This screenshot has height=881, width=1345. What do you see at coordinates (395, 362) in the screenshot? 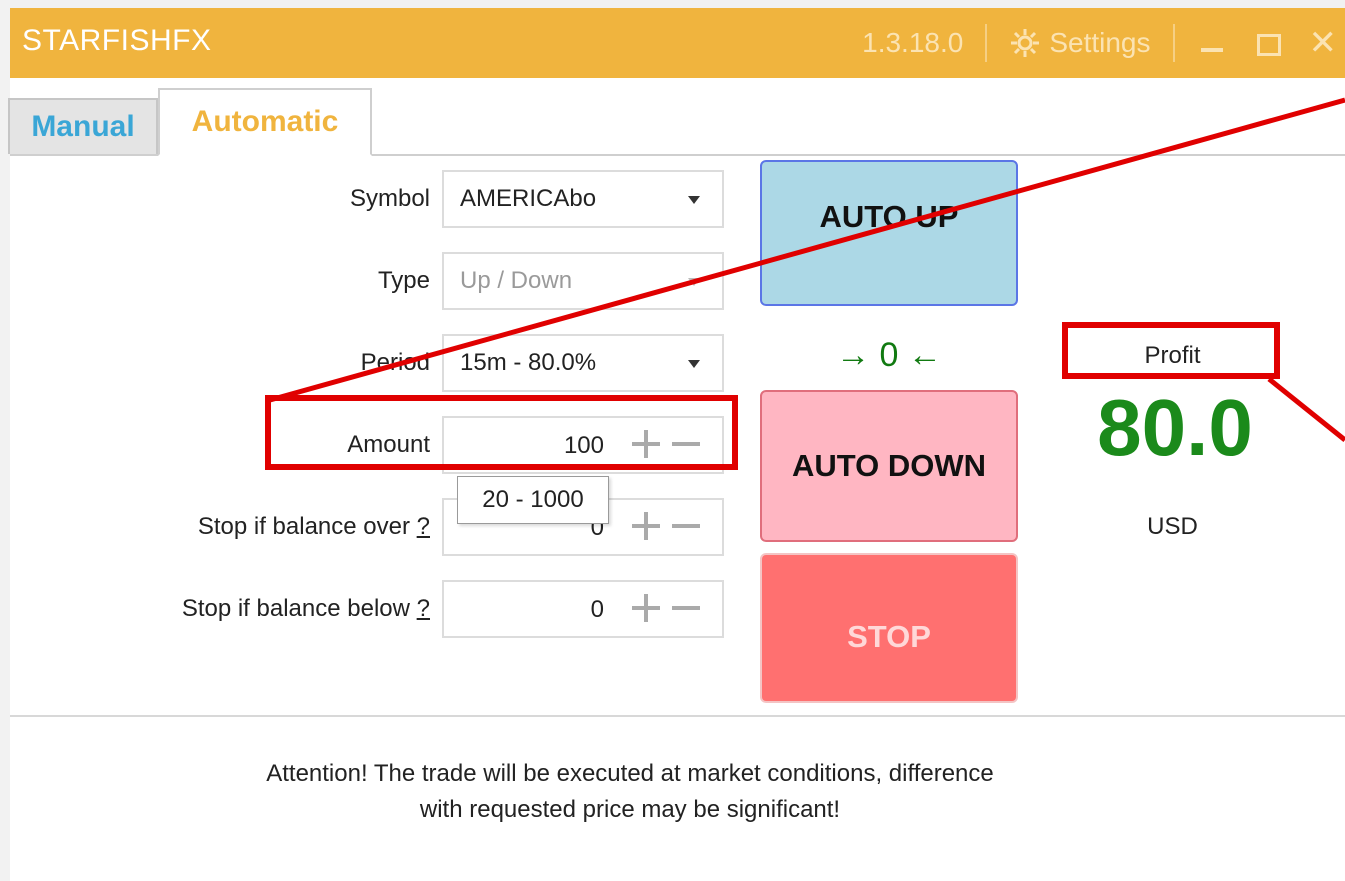
I see `period-label: Period` at bounding box center [395, 362].